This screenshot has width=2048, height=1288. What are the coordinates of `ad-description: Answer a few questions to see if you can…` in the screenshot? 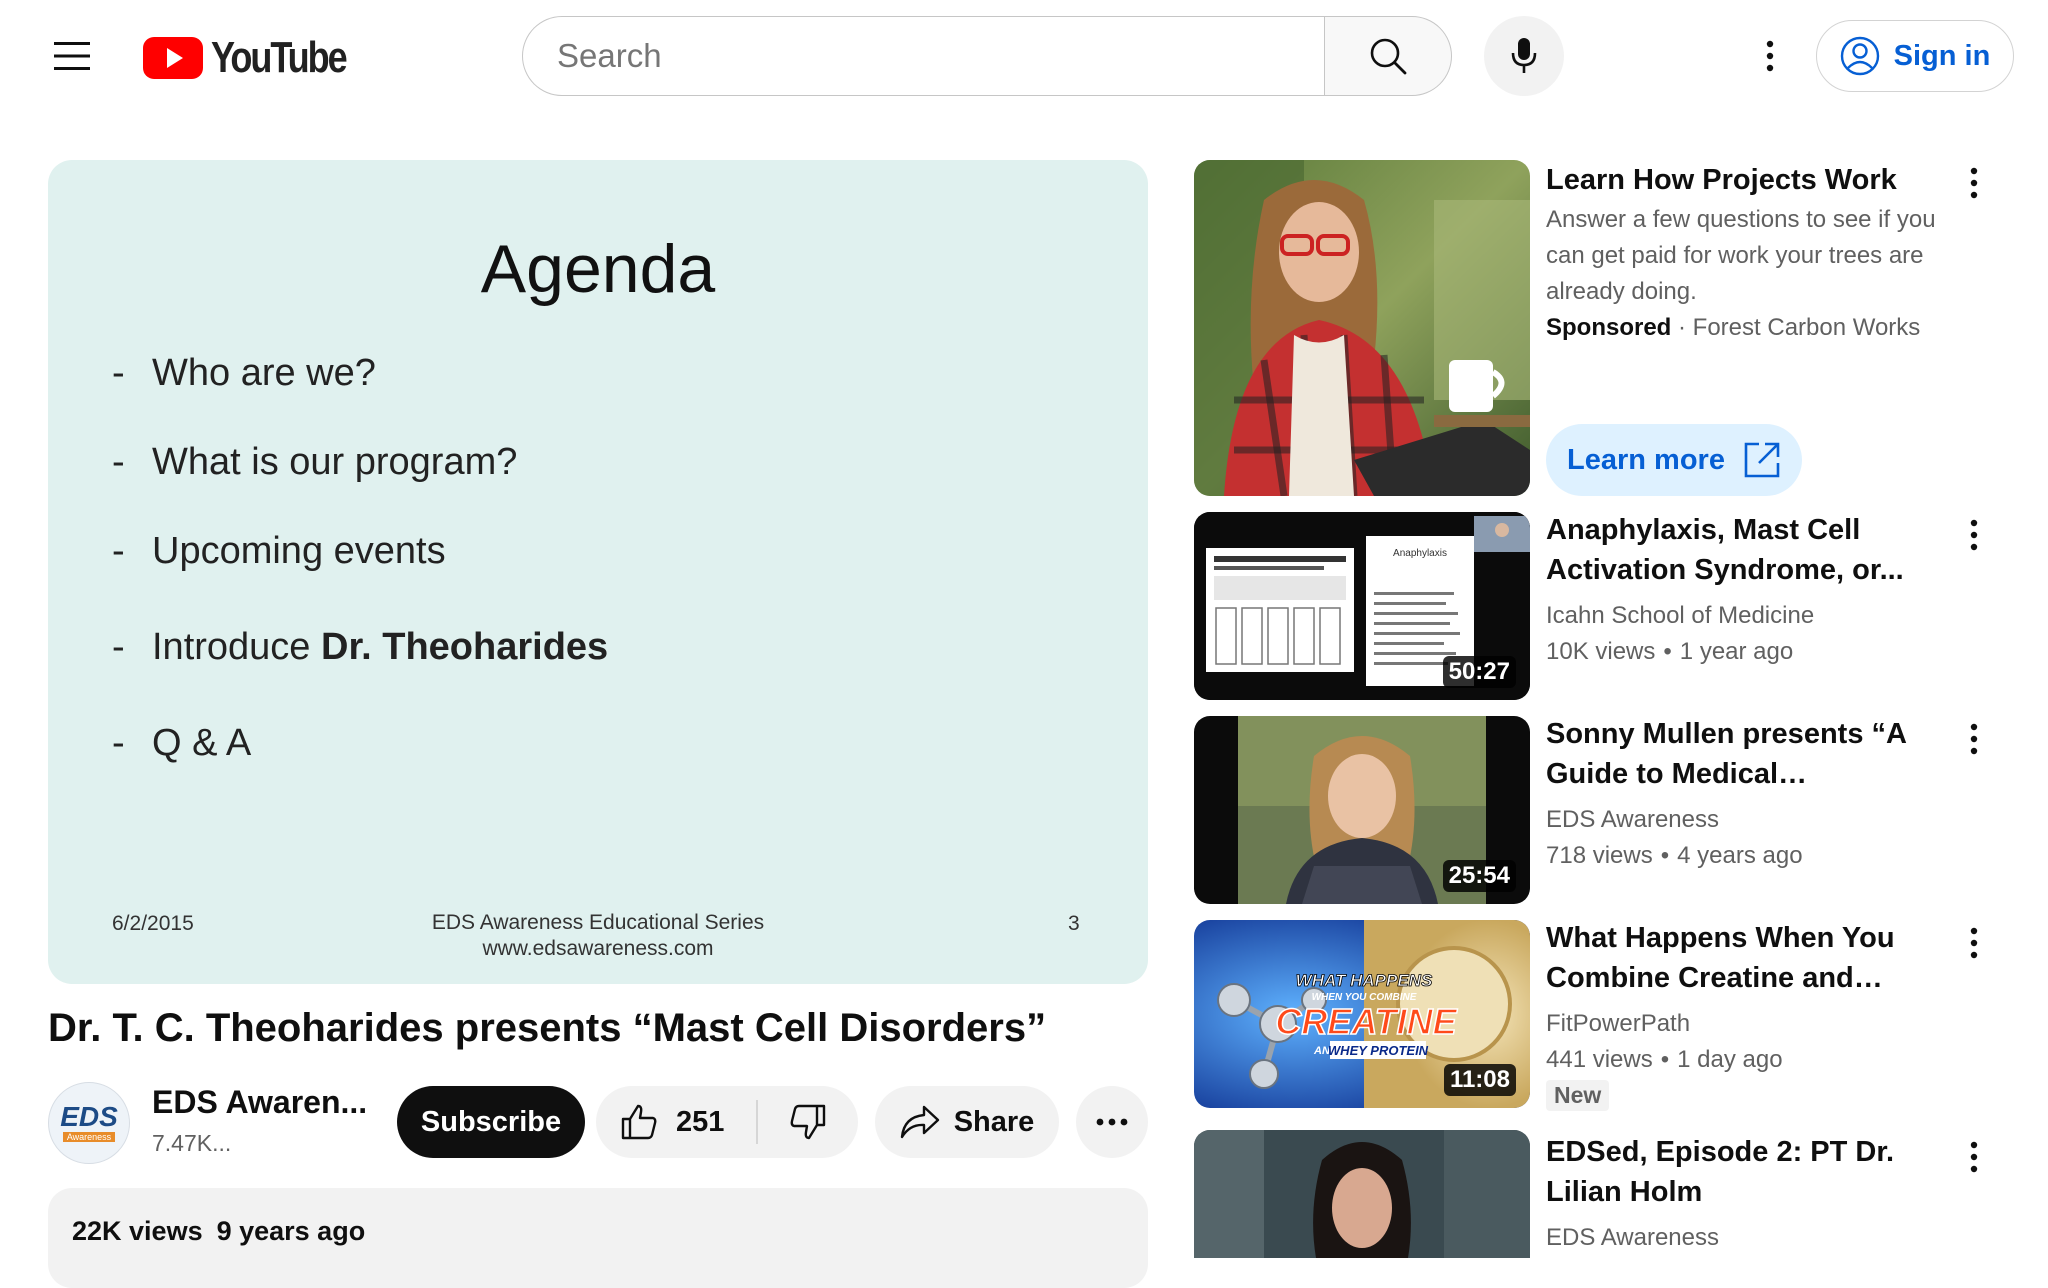 It's located at (1741, 255).